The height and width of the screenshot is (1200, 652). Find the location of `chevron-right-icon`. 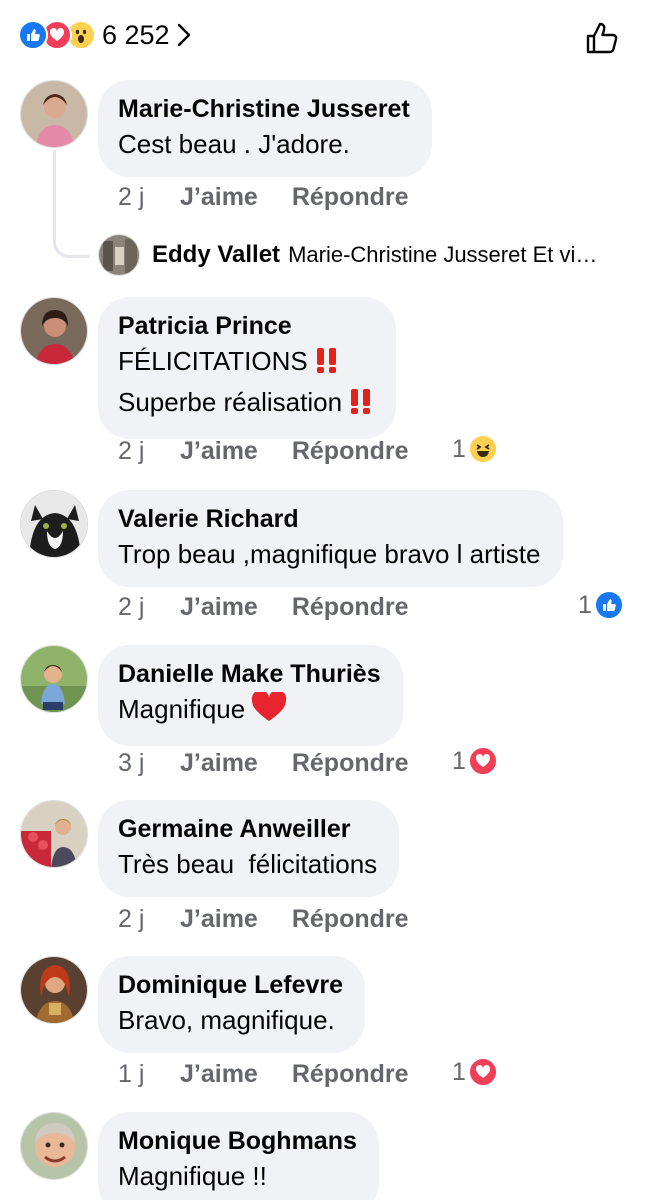

chevron-right-icon is located at coordinates (184, 35).